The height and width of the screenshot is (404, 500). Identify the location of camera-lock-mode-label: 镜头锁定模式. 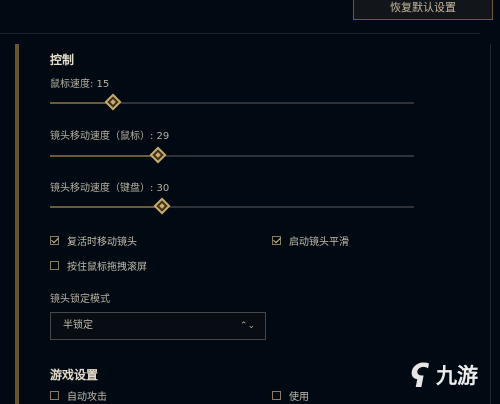
(80, 299).